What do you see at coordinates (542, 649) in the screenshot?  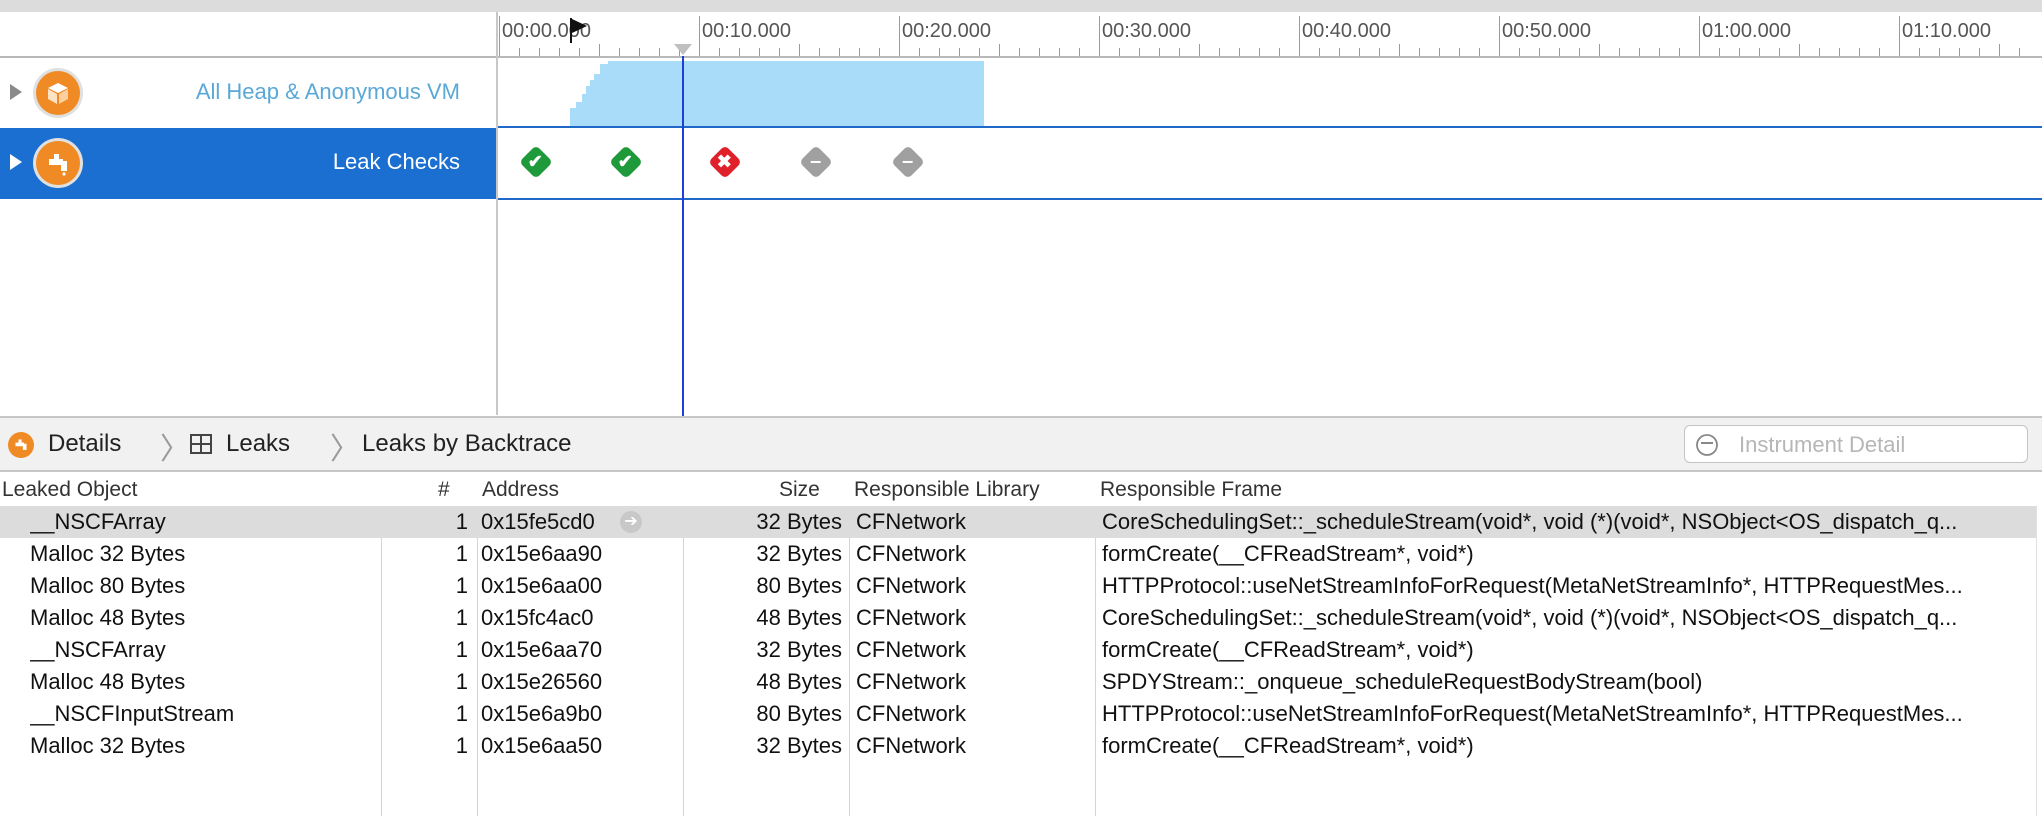 I see `address-cell: 0x15e6aa70` at bounding box center [542, 649].